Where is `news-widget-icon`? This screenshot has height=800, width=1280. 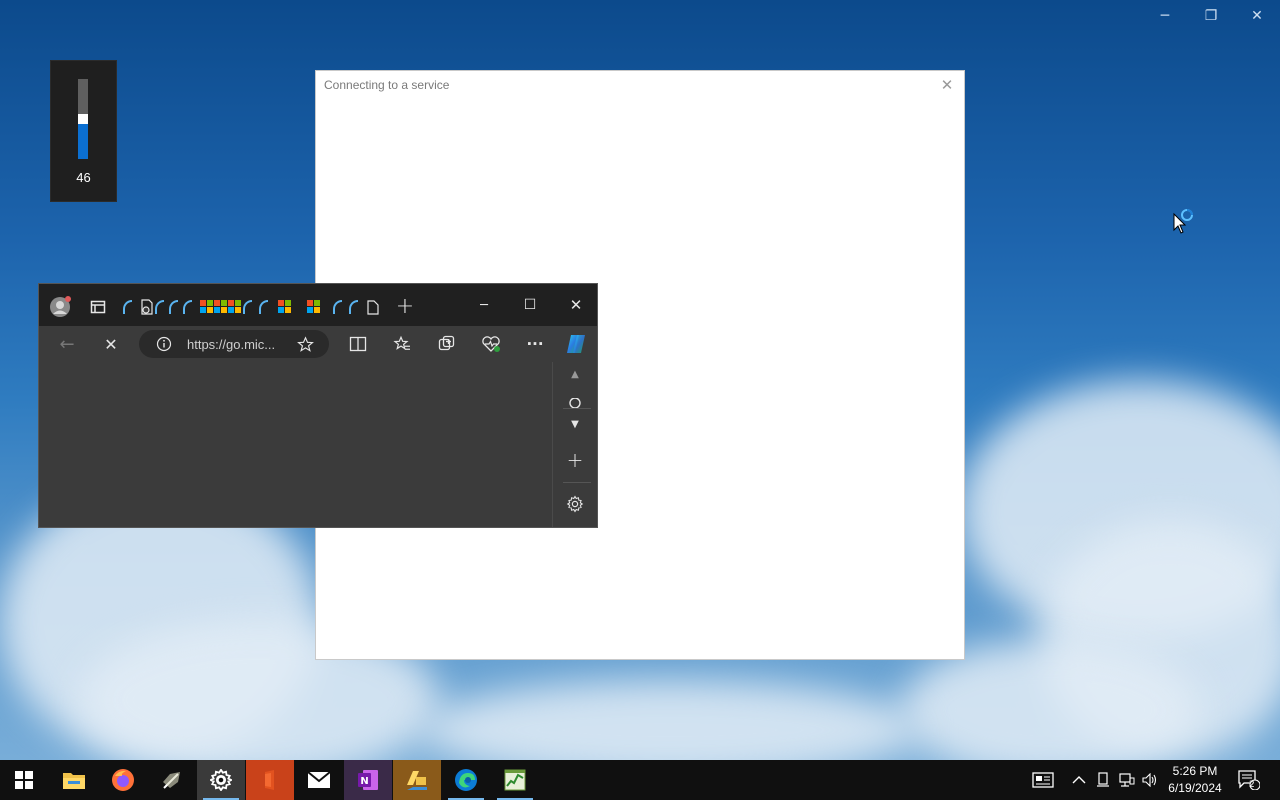 news-widget-icon is located at coordinates (1043, 780).